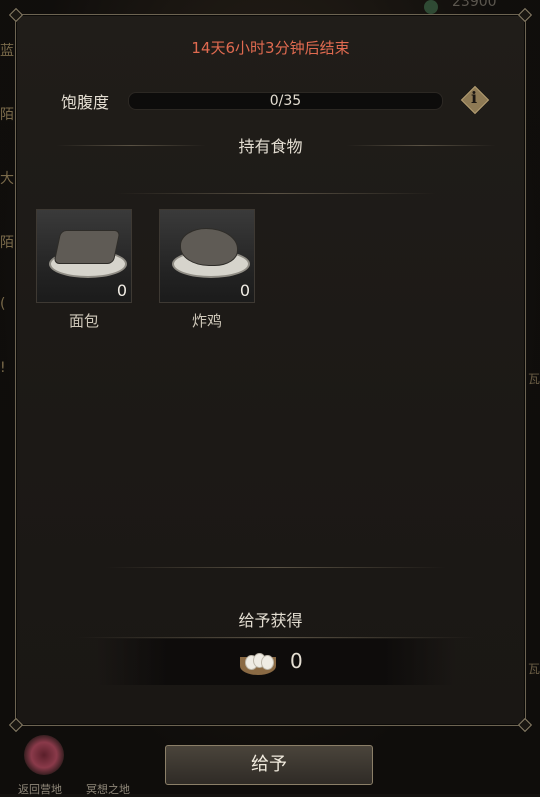 The image size is (540, 797). What do you see at coordinates (108, 789) in the screenshot?
I see `meditation-label: 冥想之地` at bounding box center [108, 789].